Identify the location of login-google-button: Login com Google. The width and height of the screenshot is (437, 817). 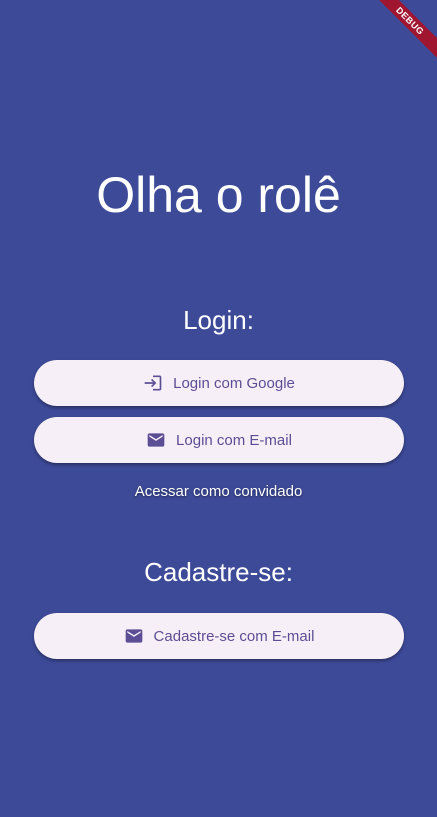
(219, 383).